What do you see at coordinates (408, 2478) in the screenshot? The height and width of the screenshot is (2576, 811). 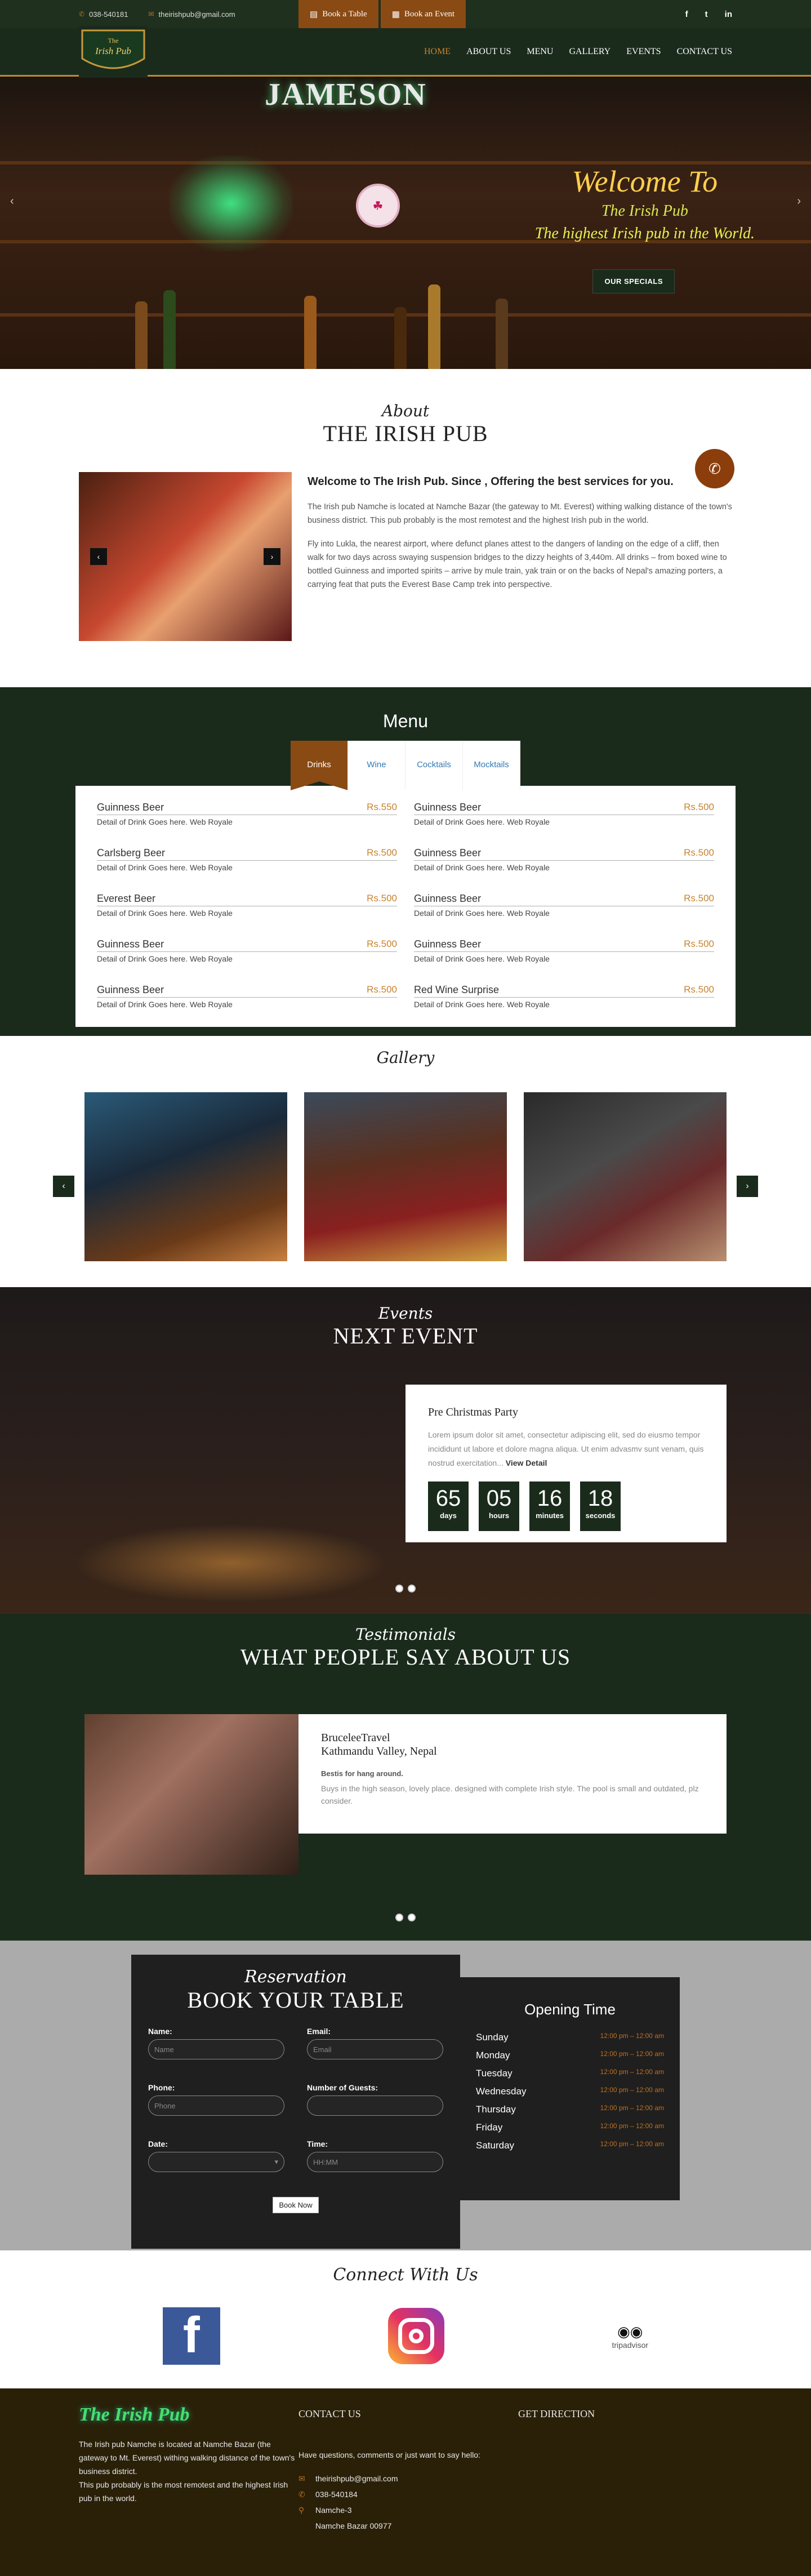 I see `footer-email: ✉ theirishpub@gmail.com` at bounding box center [408, 2478].